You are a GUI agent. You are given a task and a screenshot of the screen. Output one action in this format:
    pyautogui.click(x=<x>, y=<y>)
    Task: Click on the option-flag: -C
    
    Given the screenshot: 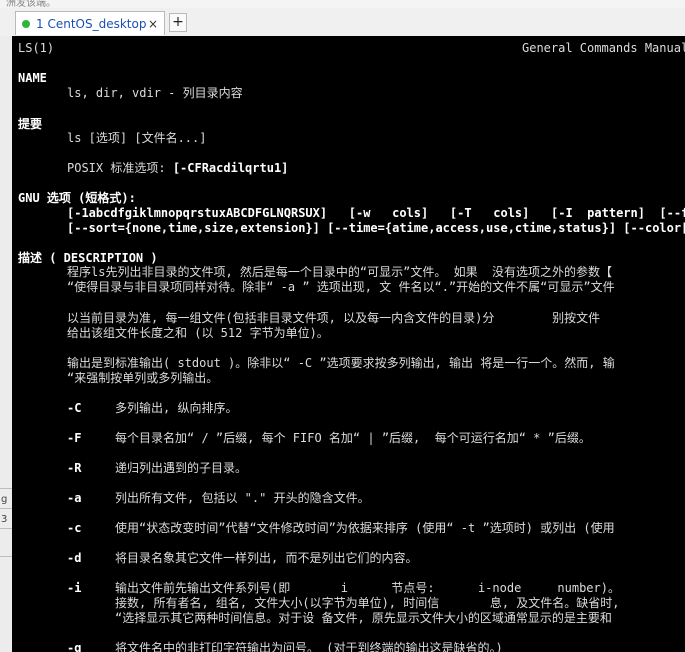 What is the action you would take?
    pyautogui.click(x=74, y=408)
    